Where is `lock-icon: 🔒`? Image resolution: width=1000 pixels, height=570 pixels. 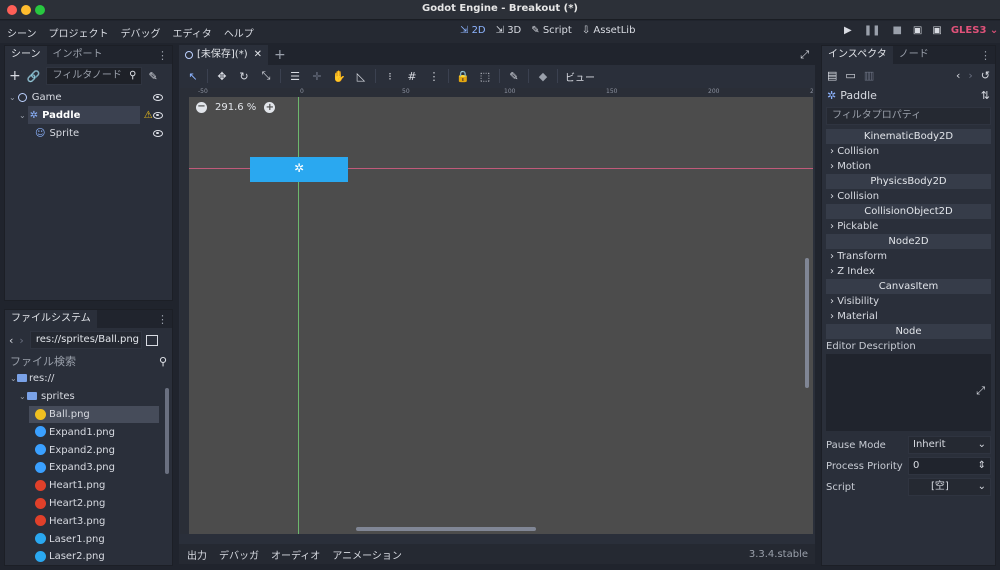
lock-icon: 🔒 is located at coordinates (463, 76).